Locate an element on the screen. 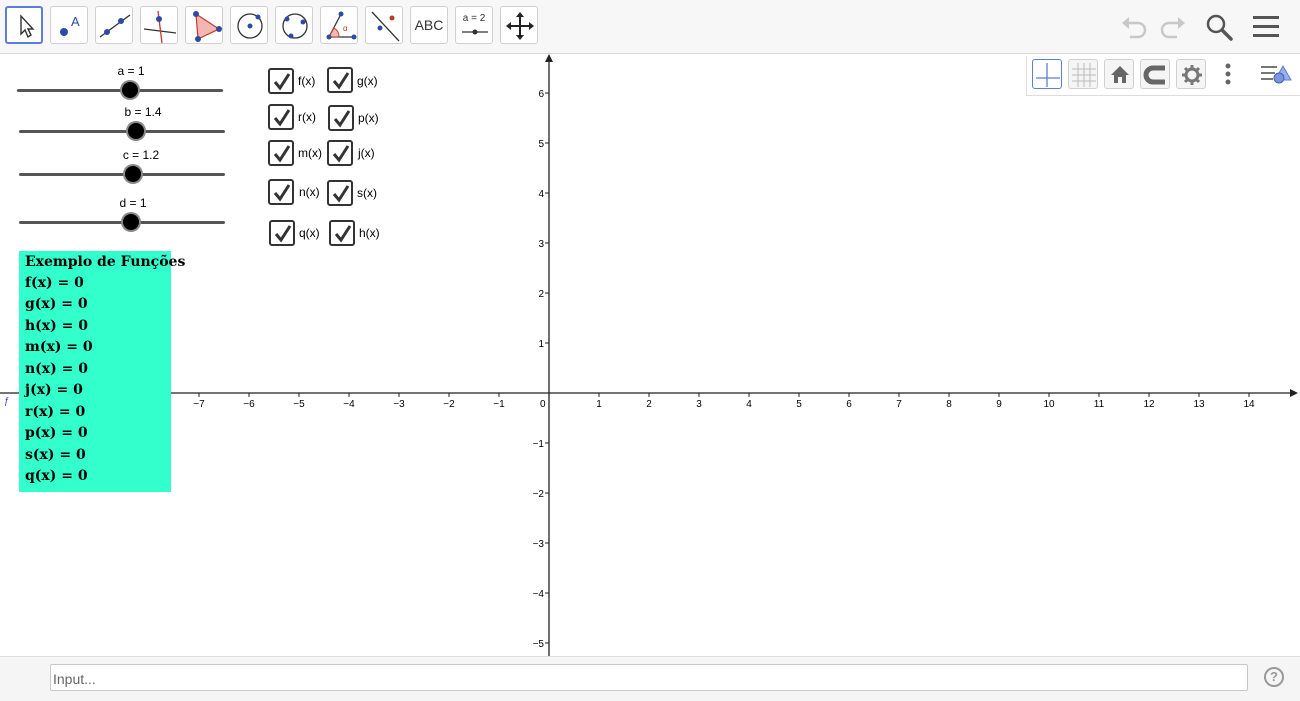  x-tick-label: 13 is located at coordinates (1199, 404).